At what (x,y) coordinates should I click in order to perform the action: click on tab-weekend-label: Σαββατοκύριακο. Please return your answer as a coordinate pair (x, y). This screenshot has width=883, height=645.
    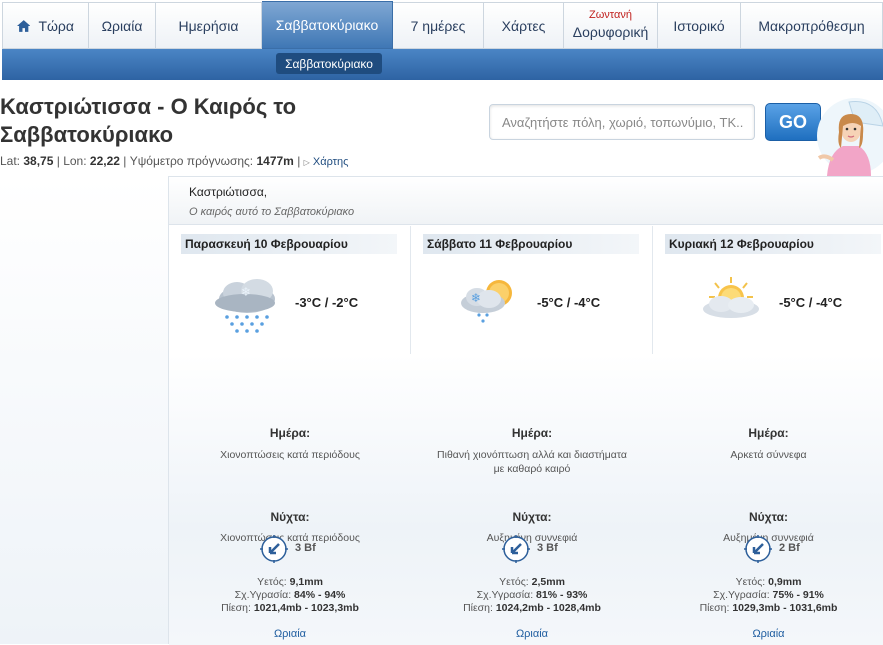
    Looking at the image, I should click on (327, 25).